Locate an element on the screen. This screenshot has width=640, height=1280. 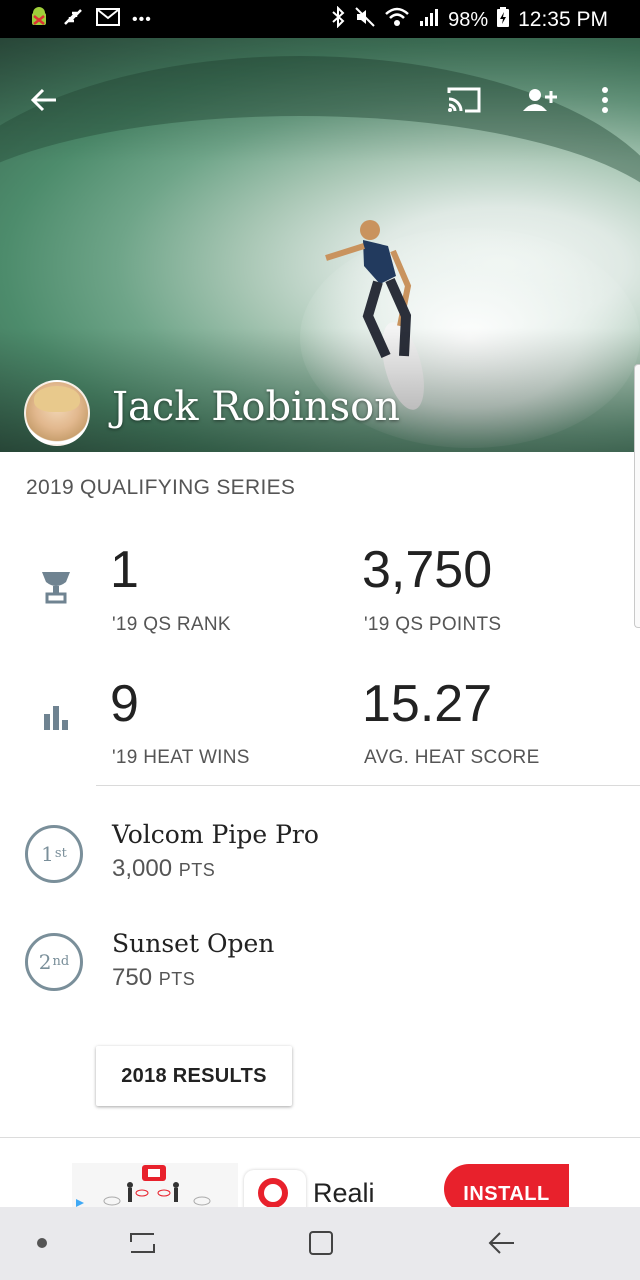
ad-illustration is located at coordinates (143, 1186).